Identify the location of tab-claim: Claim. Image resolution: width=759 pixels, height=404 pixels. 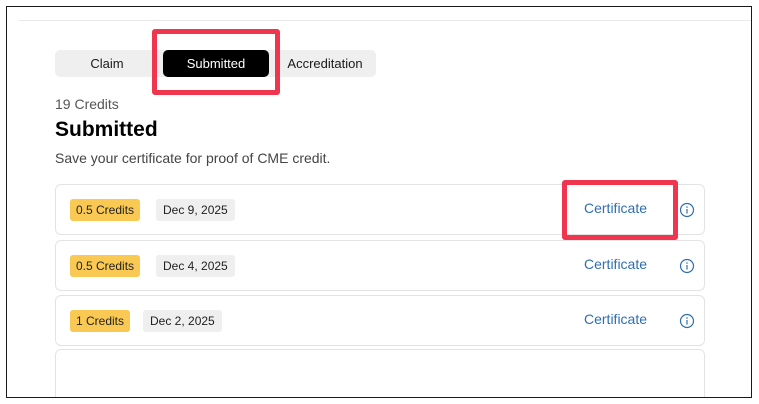
(107, 63).